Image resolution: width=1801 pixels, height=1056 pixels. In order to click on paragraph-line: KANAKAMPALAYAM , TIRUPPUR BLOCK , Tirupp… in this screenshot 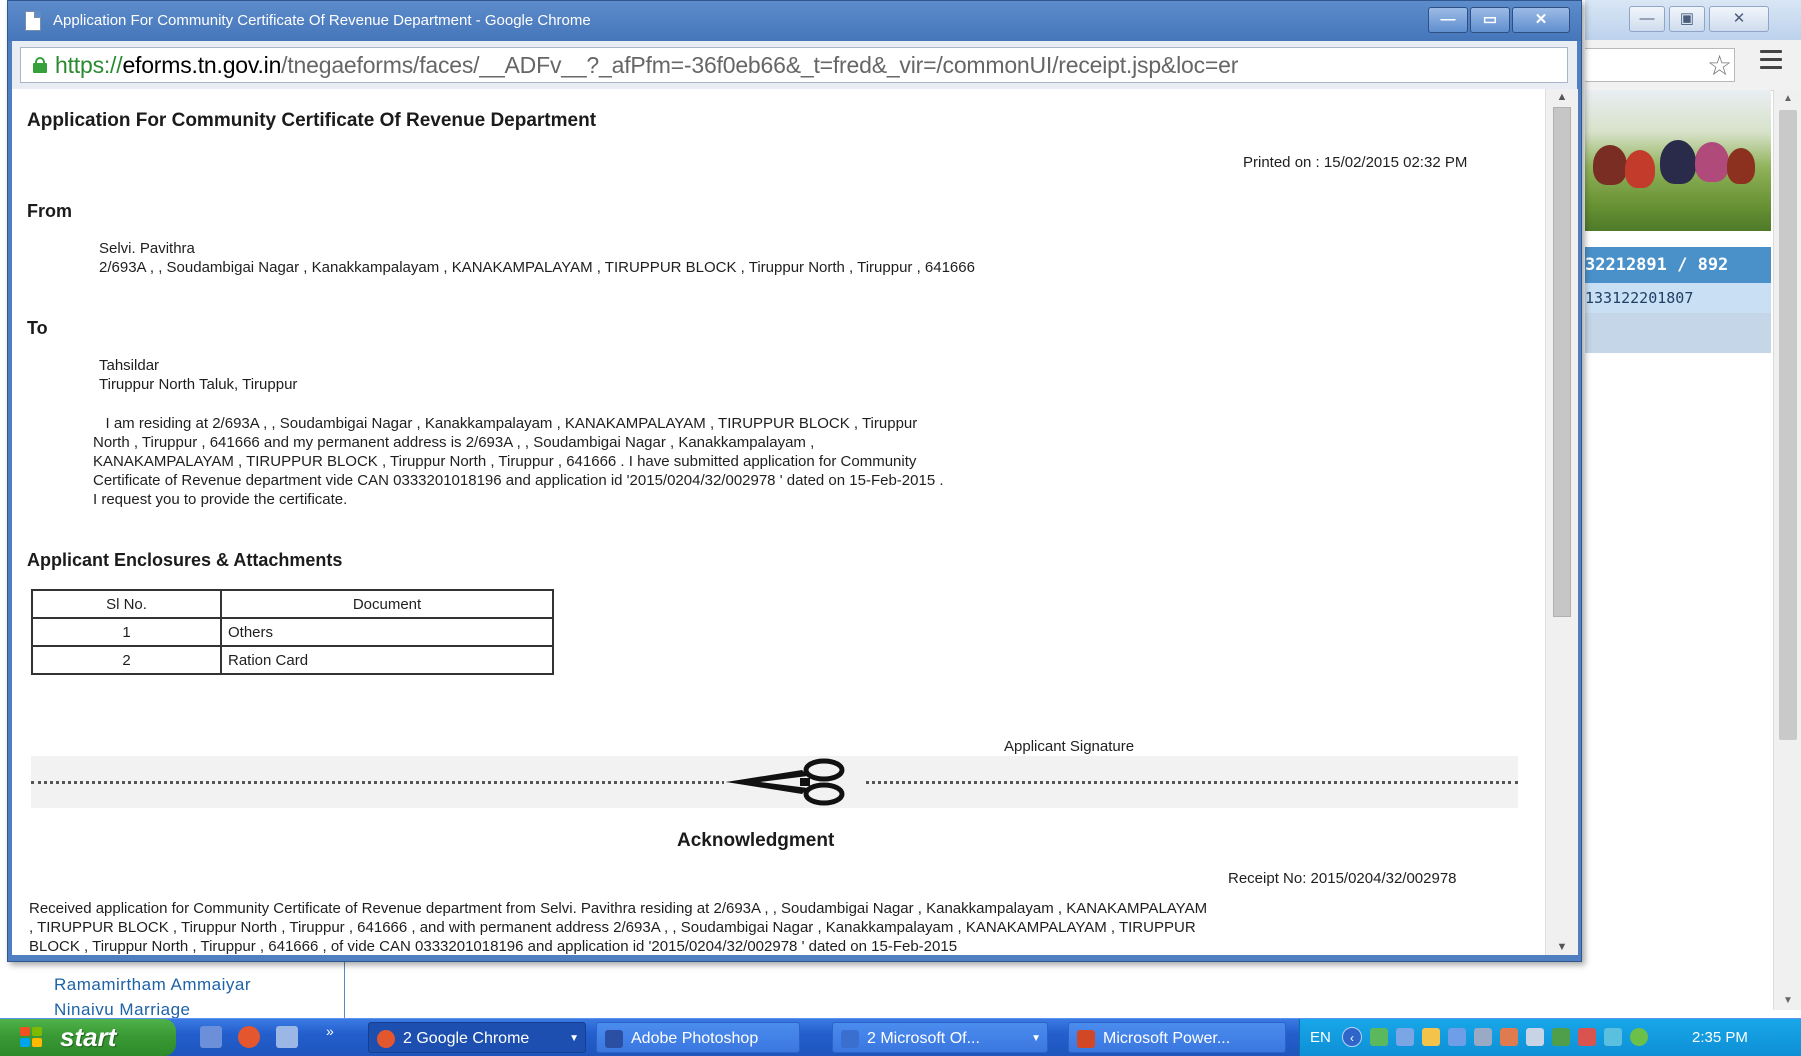, I will do `click(505, 461)`.